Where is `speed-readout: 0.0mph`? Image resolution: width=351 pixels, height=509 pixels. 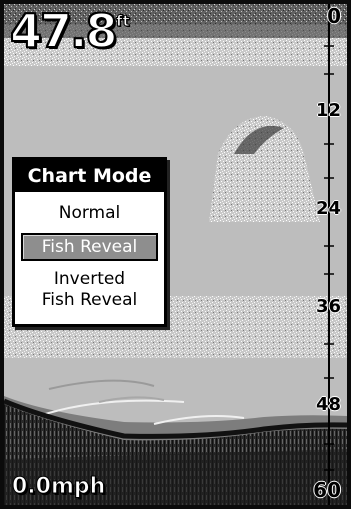 speed-readout: 0.0mph is located at coordinates (58, 487).